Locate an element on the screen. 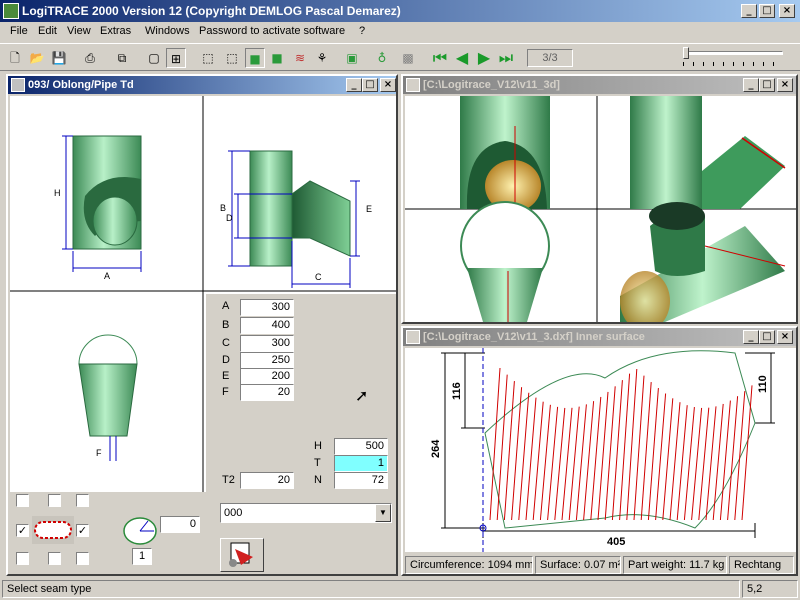  zoom-slider-thumb is located at coordinates (686, 53).